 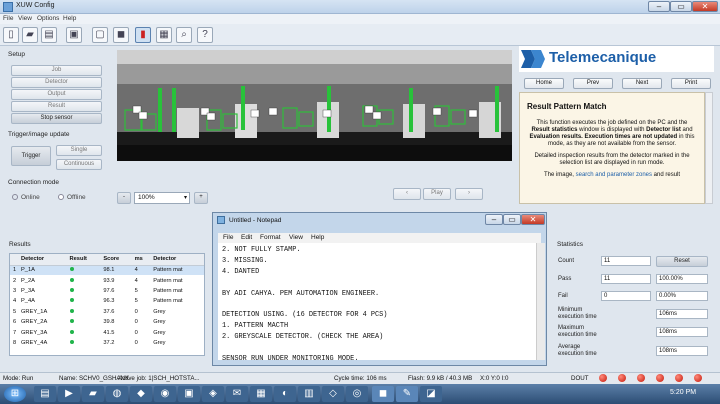 I want to click on single-button: Single, so click(x=79, y=150).